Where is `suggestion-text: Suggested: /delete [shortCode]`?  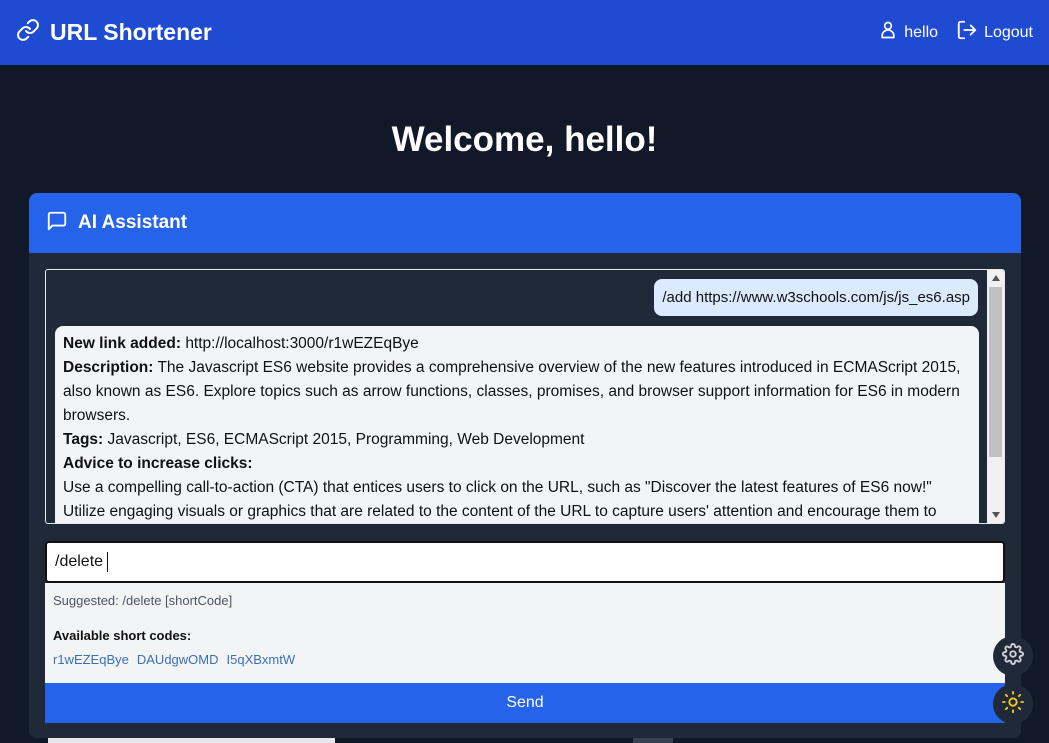
suggestion-text: Suggested: /delete [shortCode] is located at coordinates (143, 600).